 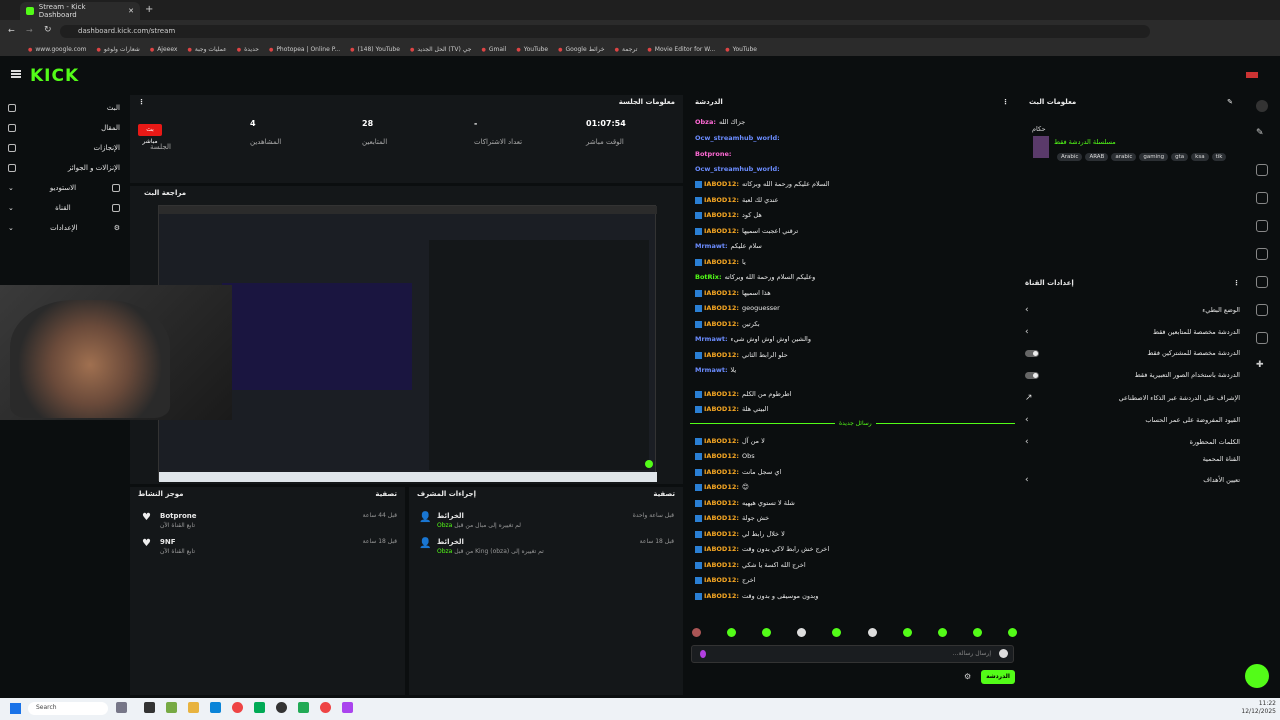 What do you see at coordinates (1262, 254) in the screenshot?
I see `chat-icon` at bounding box center [1262, 254].